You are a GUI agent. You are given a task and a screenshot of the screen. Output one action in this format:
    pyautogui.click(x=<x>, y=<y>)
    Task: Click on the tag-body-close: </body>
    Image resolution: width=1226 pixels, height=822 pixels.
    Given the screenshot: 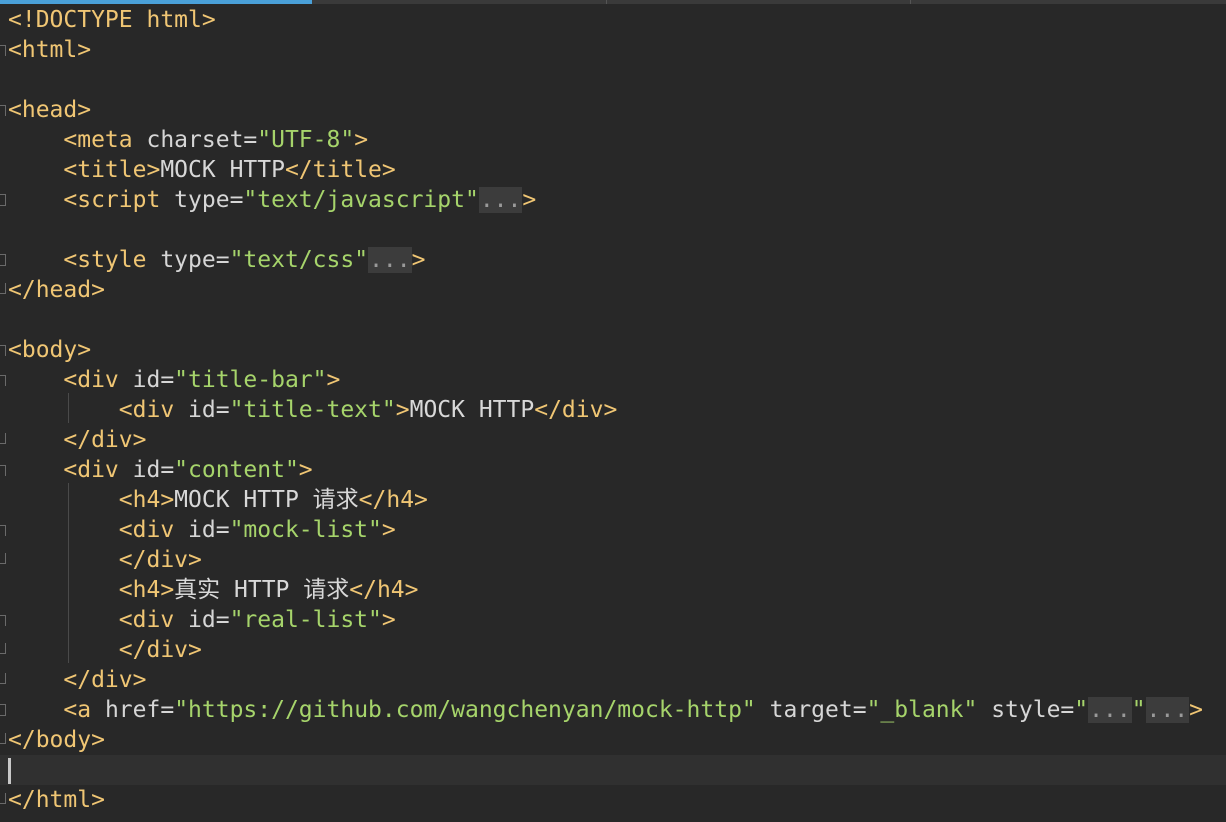 What is the action you would take?
    pyautogui.click(x=56, y=740)
    